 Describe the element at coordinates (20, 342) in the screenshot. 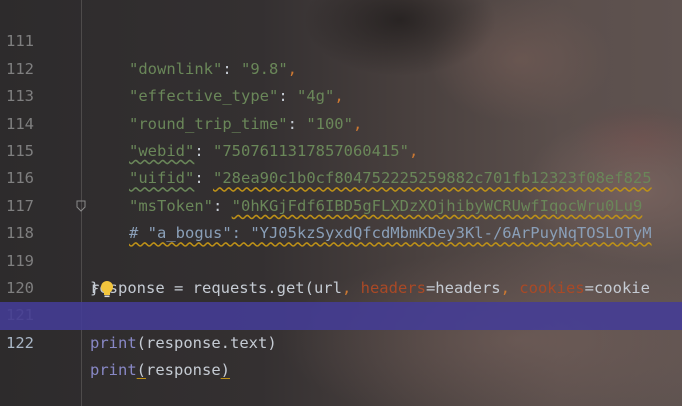

I see `line-number: 122` at that location.